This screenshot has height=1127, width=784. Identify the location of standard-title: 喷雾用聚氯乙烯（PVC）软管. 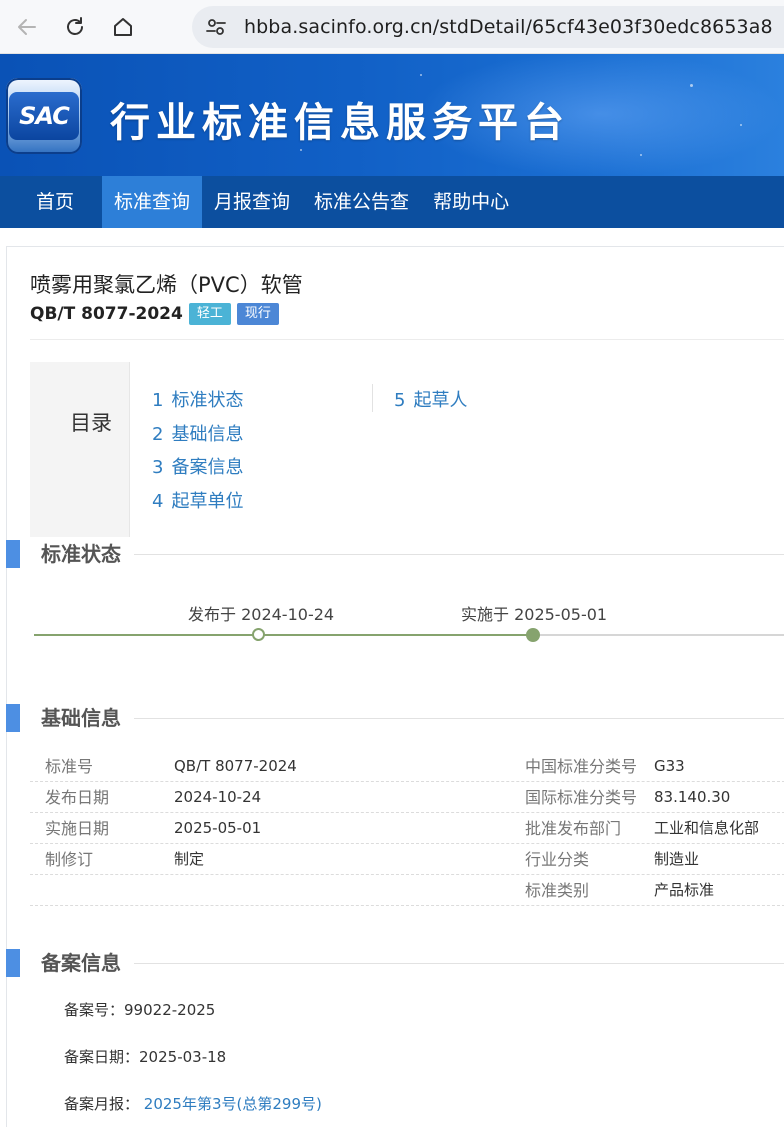
(166, 285).